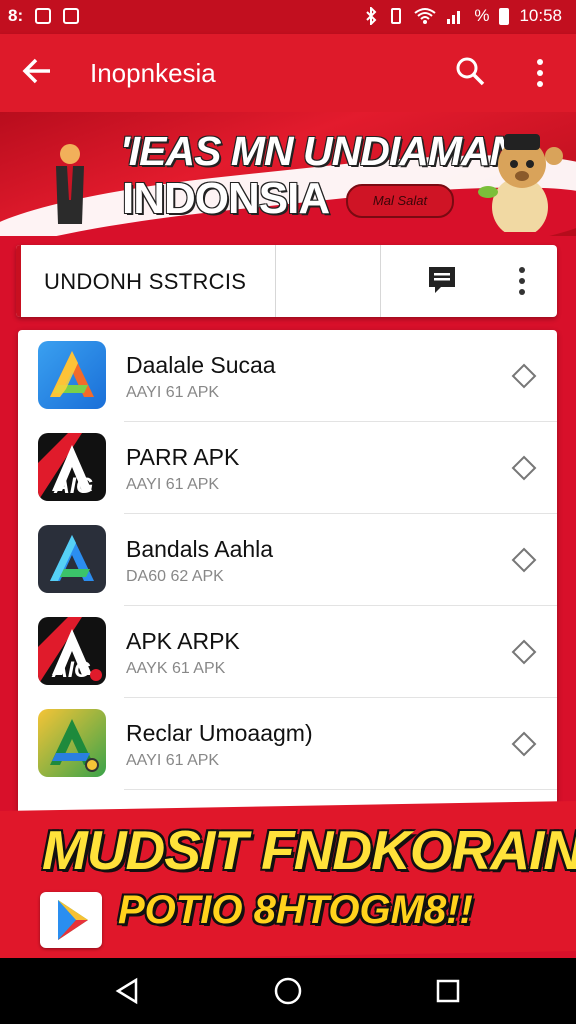  I want to click on recents-square-icon, so click(448, 991).